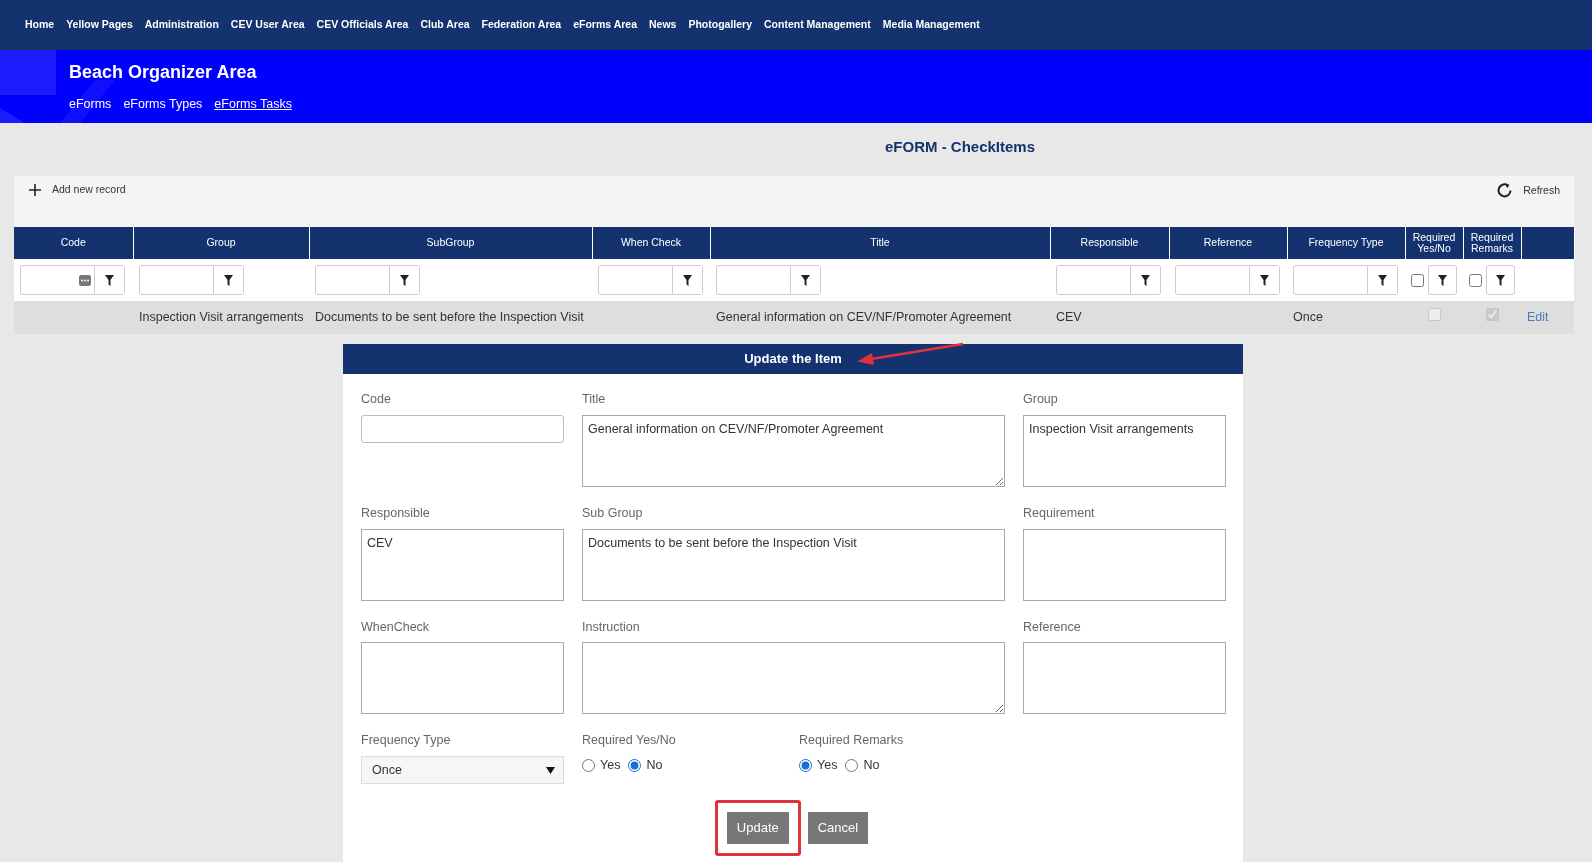 This screenshot has width=1592, height=862. Describe the element at coordinates (1041, 399) in the screenshot. I see `field-label: Group` at that location.